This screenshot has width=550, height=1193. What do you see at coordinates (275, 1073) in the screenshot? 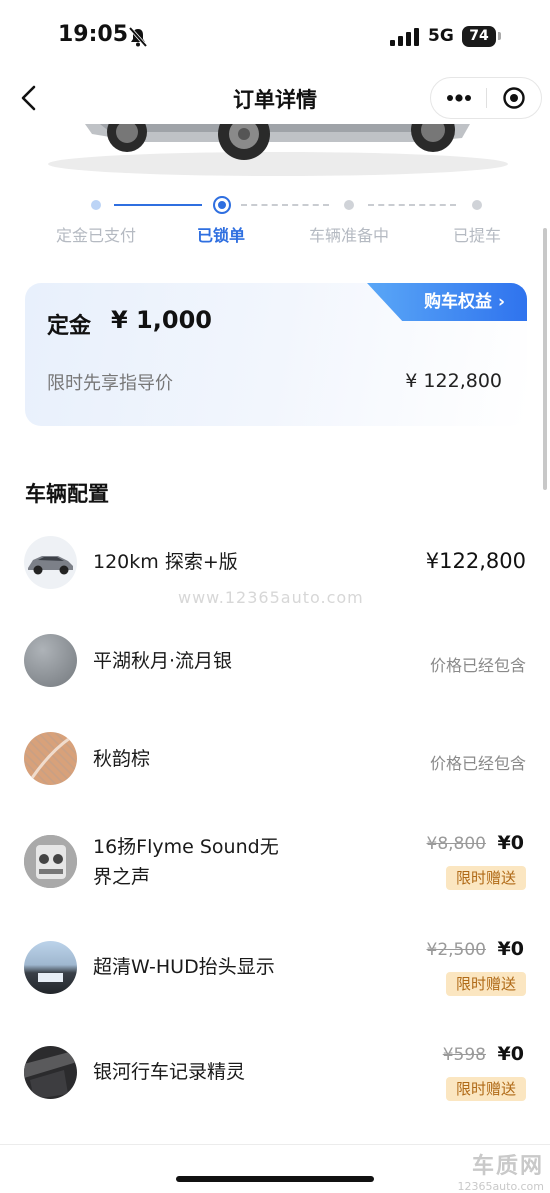
I see `config-item-dashcam: 银河行车记录精灵 ¥598 ¥0 限时赠送` at bounding box center [275, 1073].